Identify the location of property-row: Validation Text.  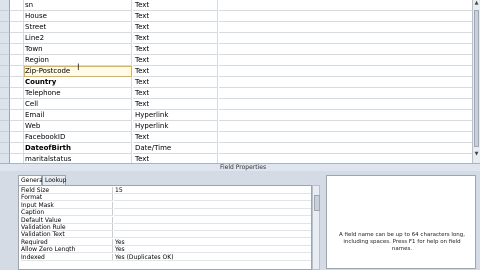
(165, 235).